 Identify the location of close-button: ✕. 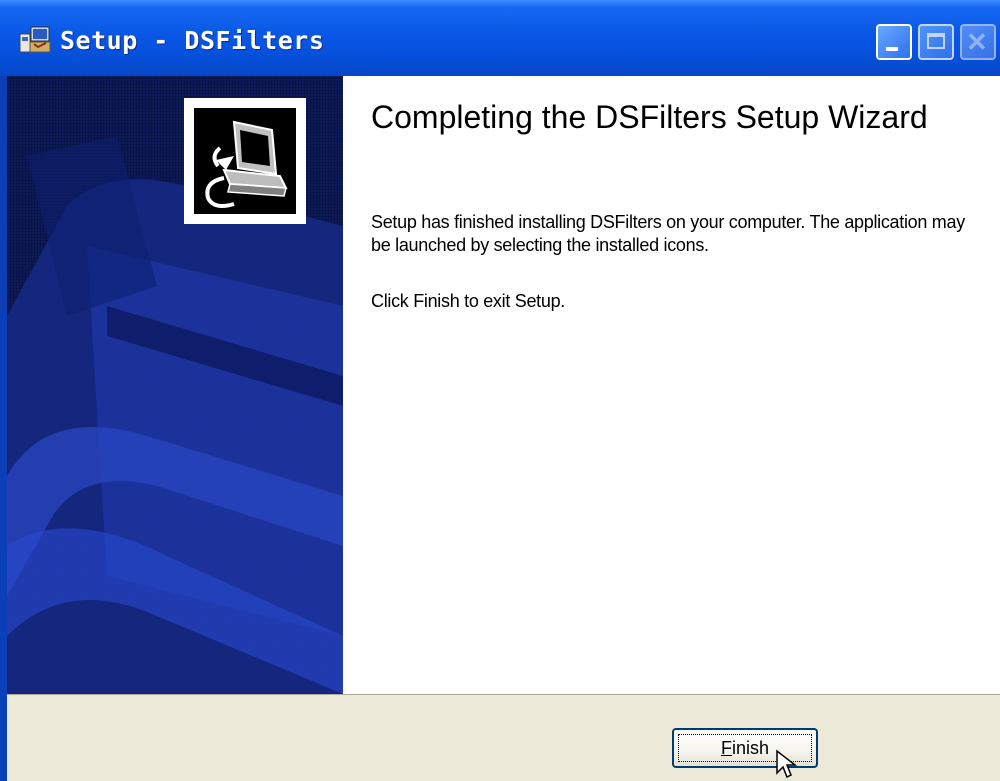
(978, 42).